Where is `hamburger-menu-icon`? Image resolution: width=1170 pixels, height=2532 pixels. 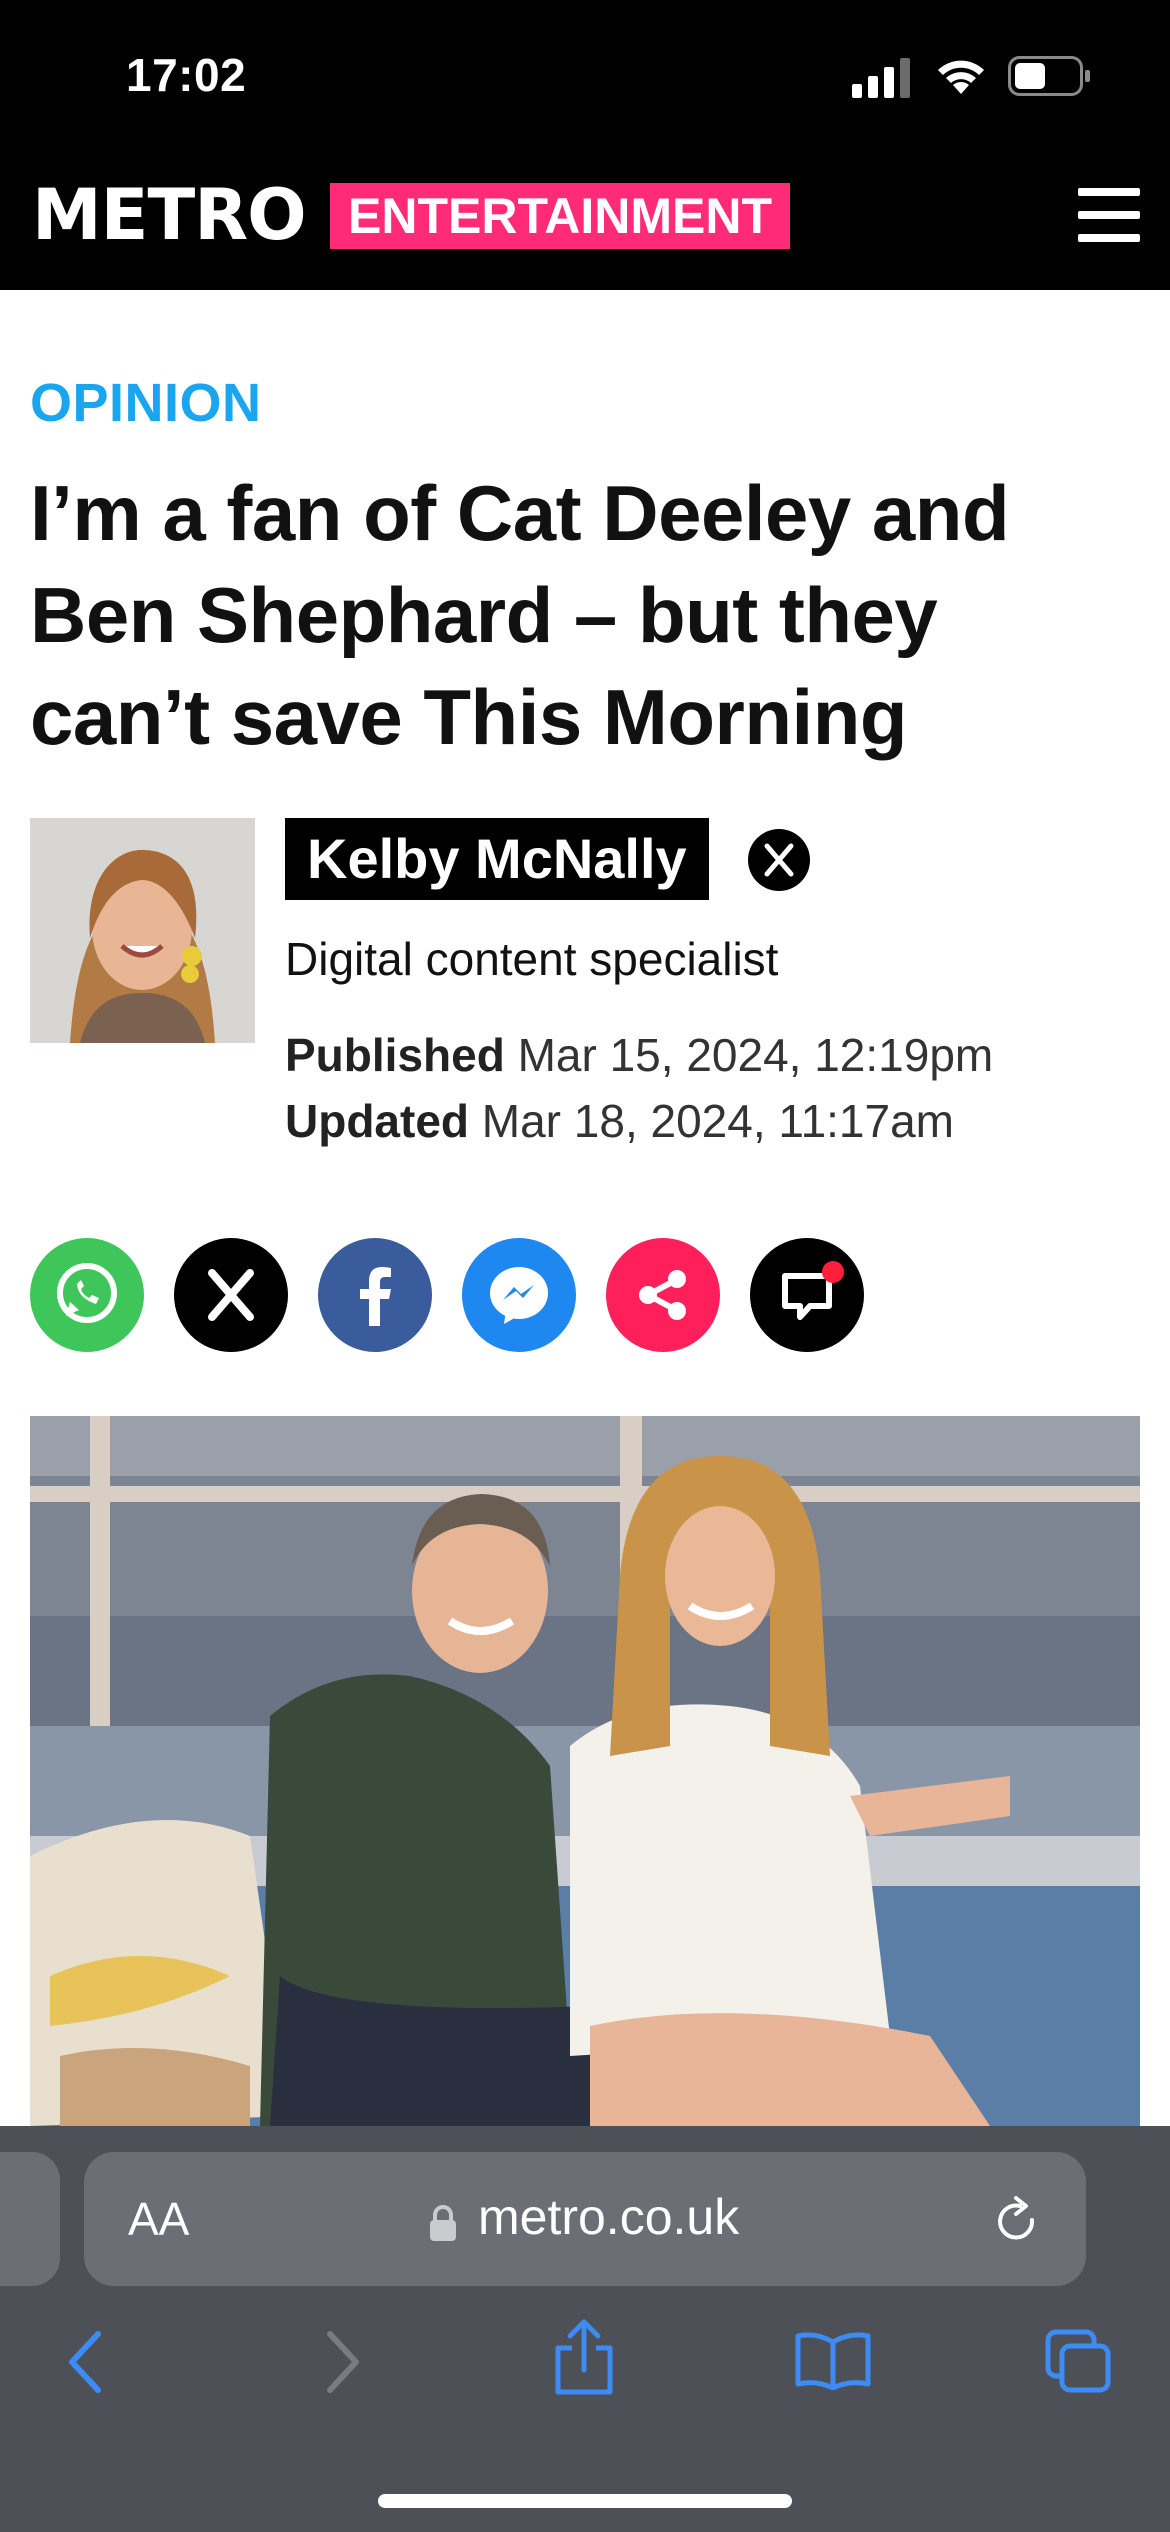
hamburger-menu-icon is located at coordinates (1109, 215).